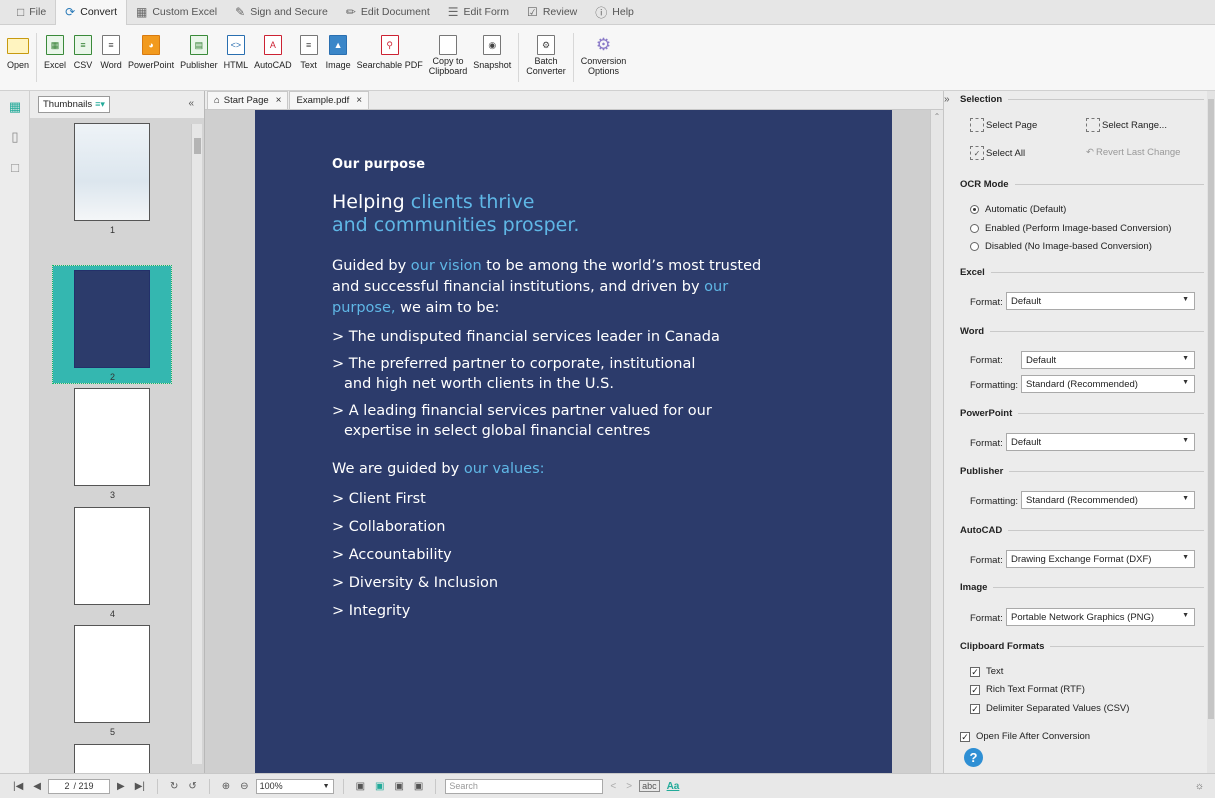 The height and width of the screenshot is (798, 1215). Describe the element at coordinates (350, 12) in the screenshot. I see `edit-icon: ✏` at that location.